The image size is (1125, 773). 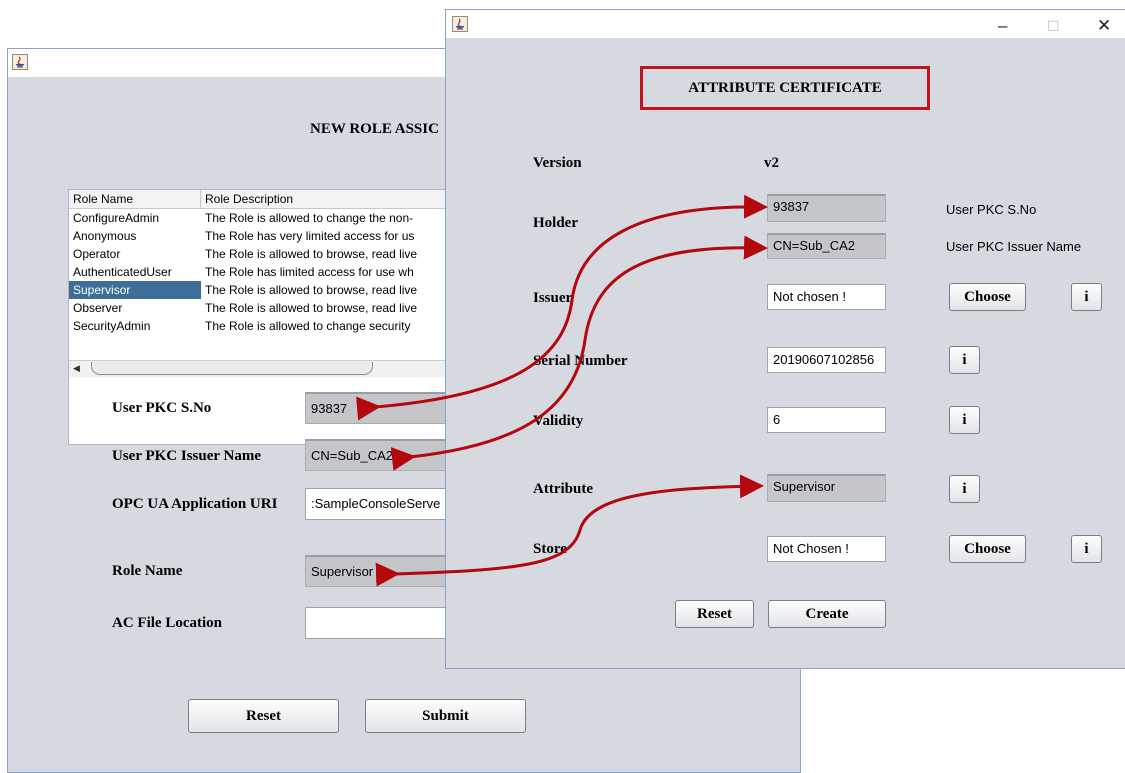 What do you see at coordinates (964, 420) in the screenshot?
I see `validity-info-button: i` at bounding box center [964, 420].